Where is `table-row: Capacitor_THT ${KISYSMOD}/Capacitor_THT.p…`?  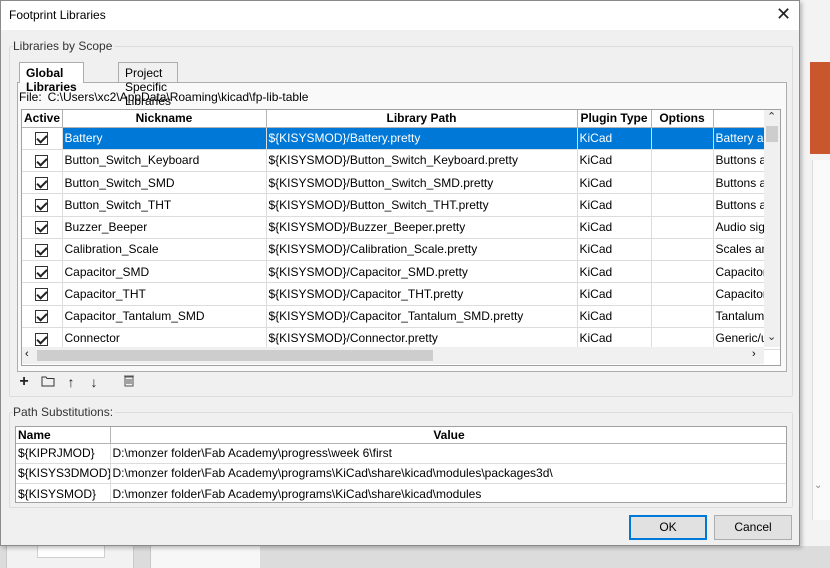
table-row: Capacitor_THT ${KISYSMOD}/Capacitor_THT.p… is located at coordinates (401, 294).